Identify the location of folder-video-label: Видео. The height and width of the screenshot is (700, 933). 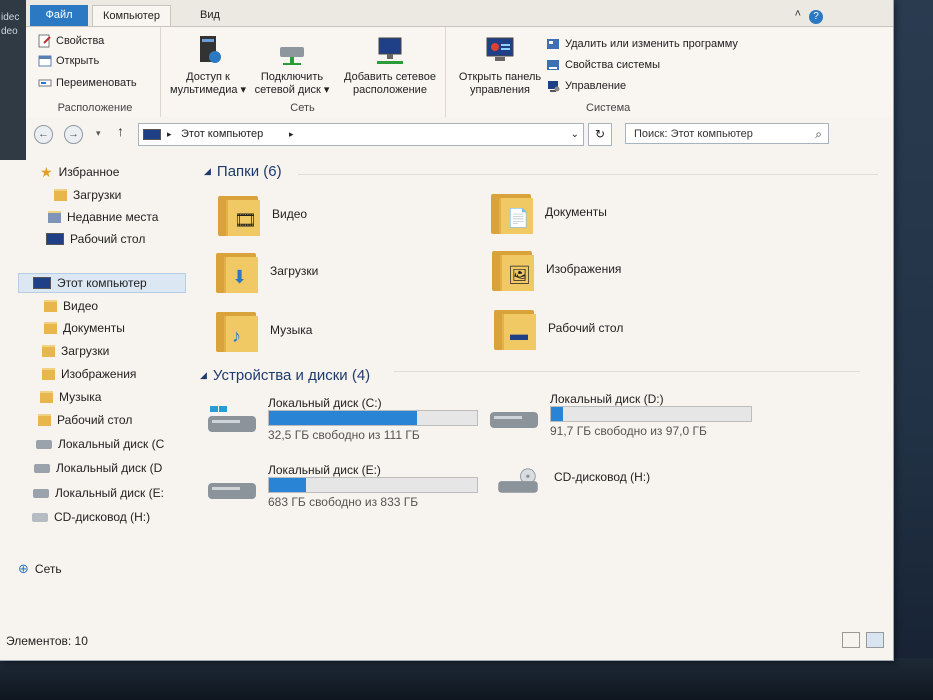
(290, 214).